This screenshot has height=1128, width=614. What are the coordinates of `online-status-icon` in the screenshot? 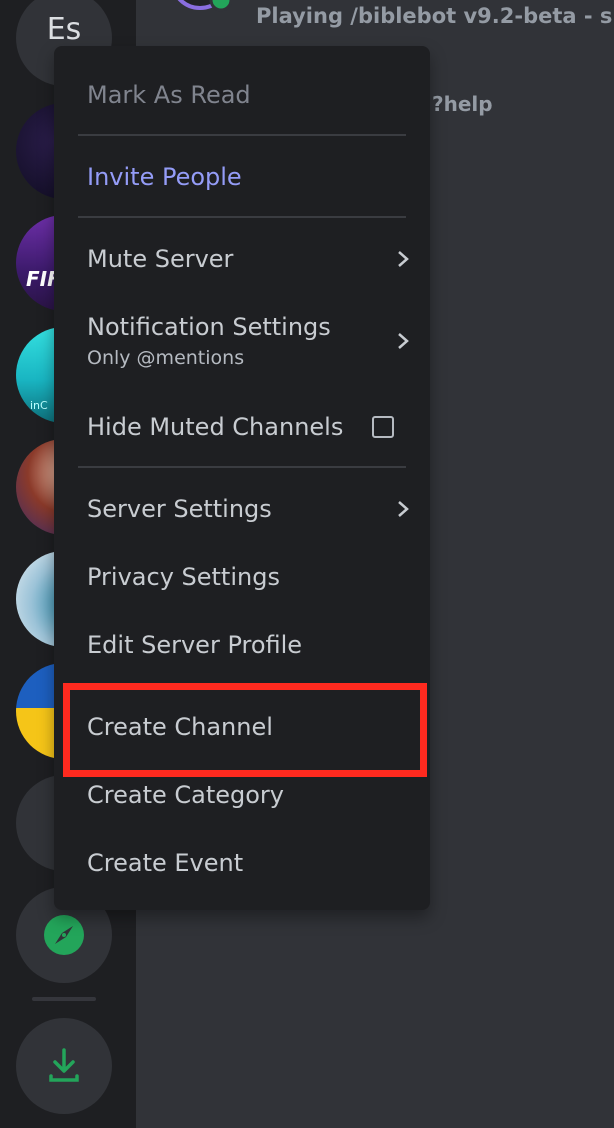 It's located at (220, 6).